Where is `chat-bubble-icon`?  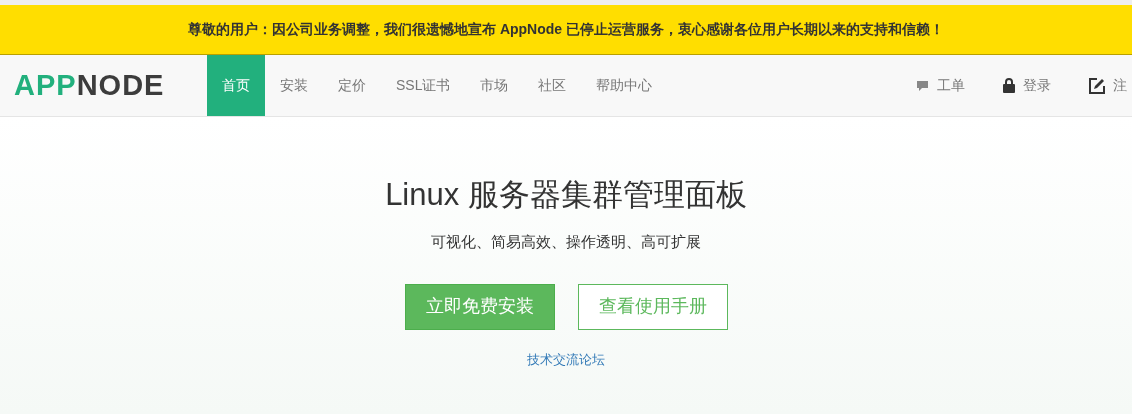
chat-bubble-icon is located at coordinates (922, 85).